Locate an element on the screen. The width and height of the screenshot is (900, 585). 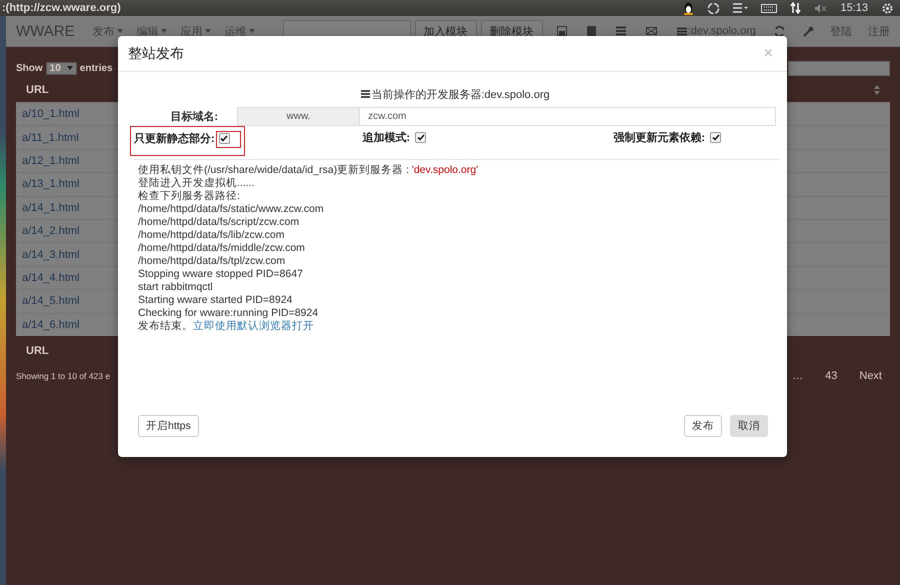
power-gear-icon is located at coordinates (887, 8).